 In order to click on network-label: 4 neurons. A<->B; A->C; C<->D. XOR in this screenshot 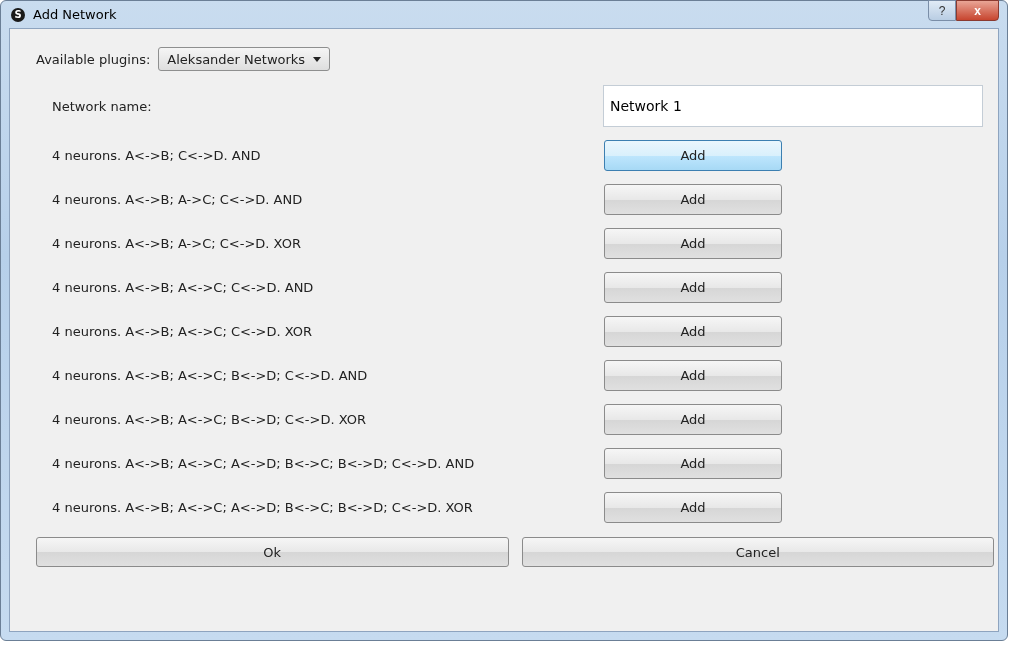, I will do `click(177, 243)`.